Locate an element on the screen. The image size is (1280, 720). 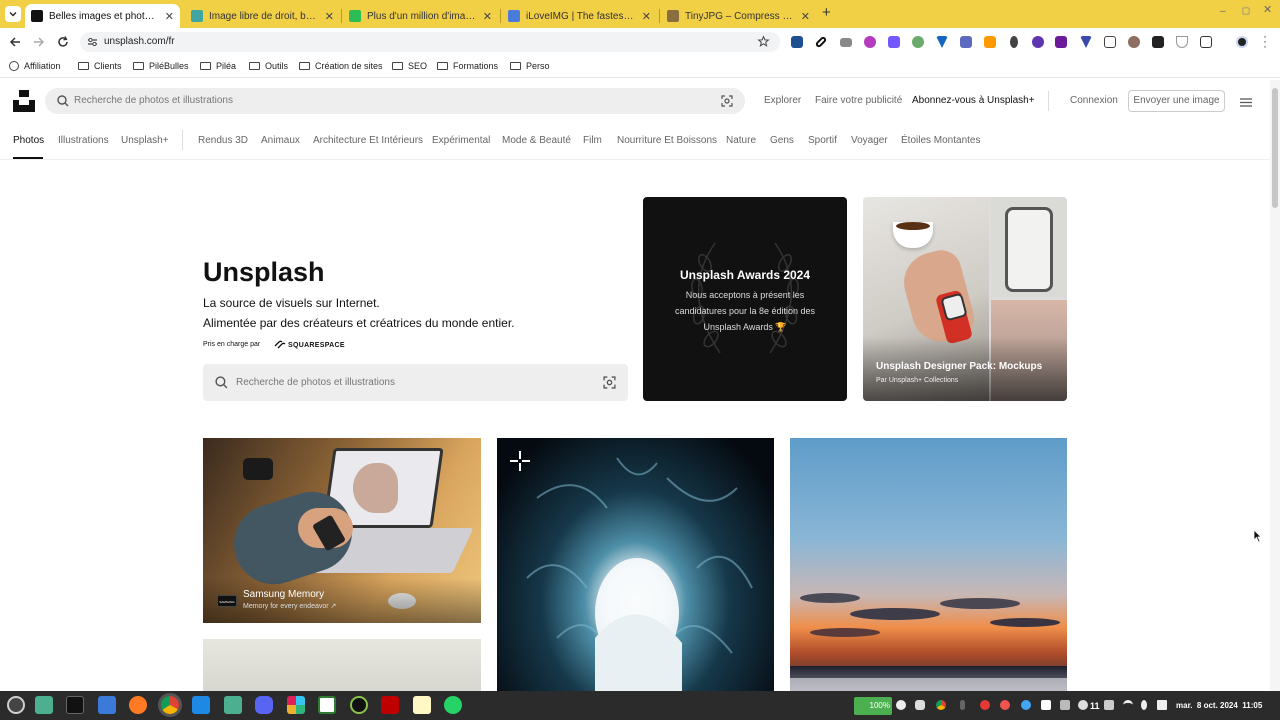
tab-search-button is located at coordinates (13, 14).